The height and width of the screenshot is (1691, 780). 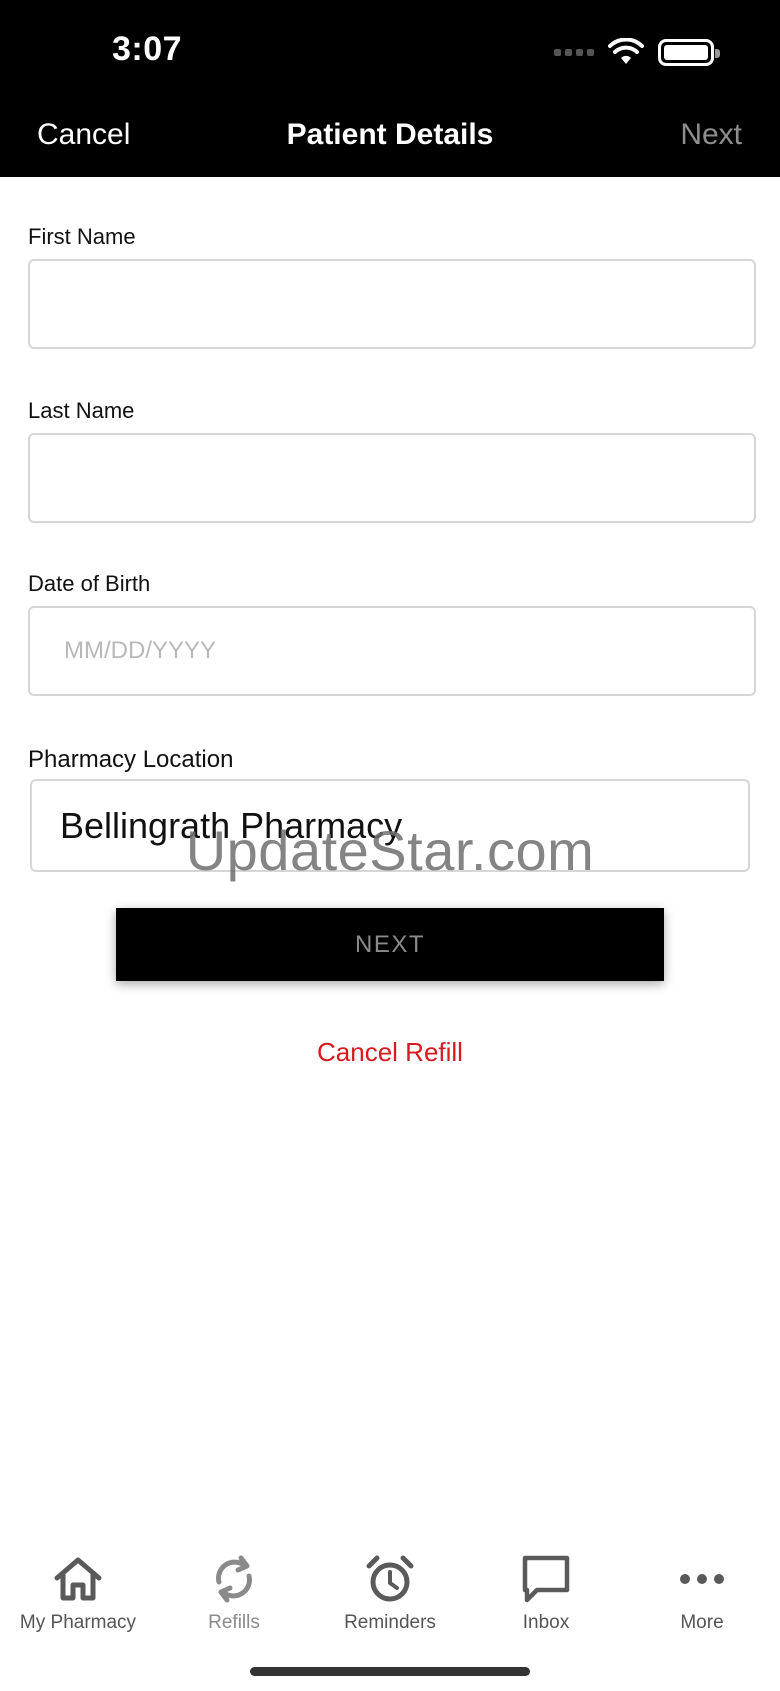 I want to click on tab-refills: Refills, so click(x=234, y=1595).